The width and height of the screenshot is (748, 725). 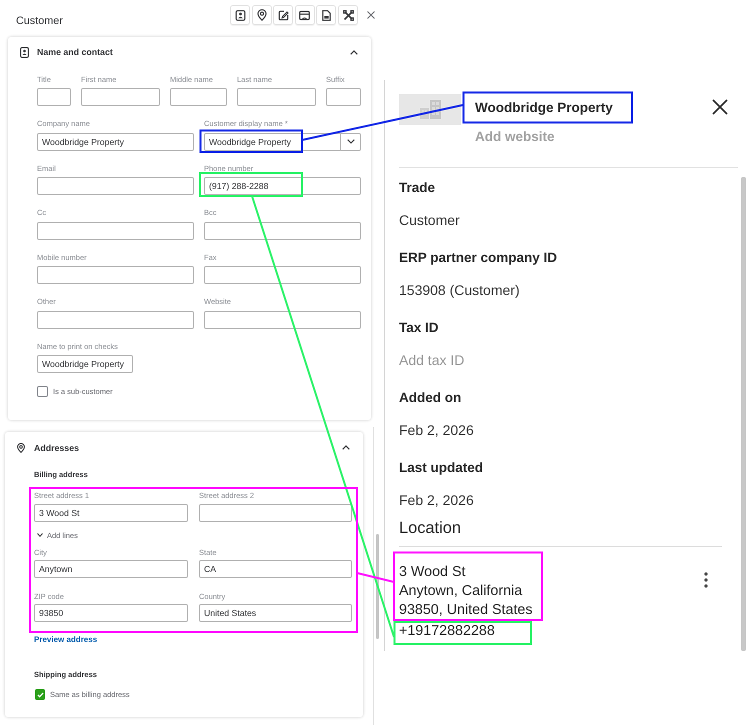 I want to click on location-button, so click(x=262, y=15).